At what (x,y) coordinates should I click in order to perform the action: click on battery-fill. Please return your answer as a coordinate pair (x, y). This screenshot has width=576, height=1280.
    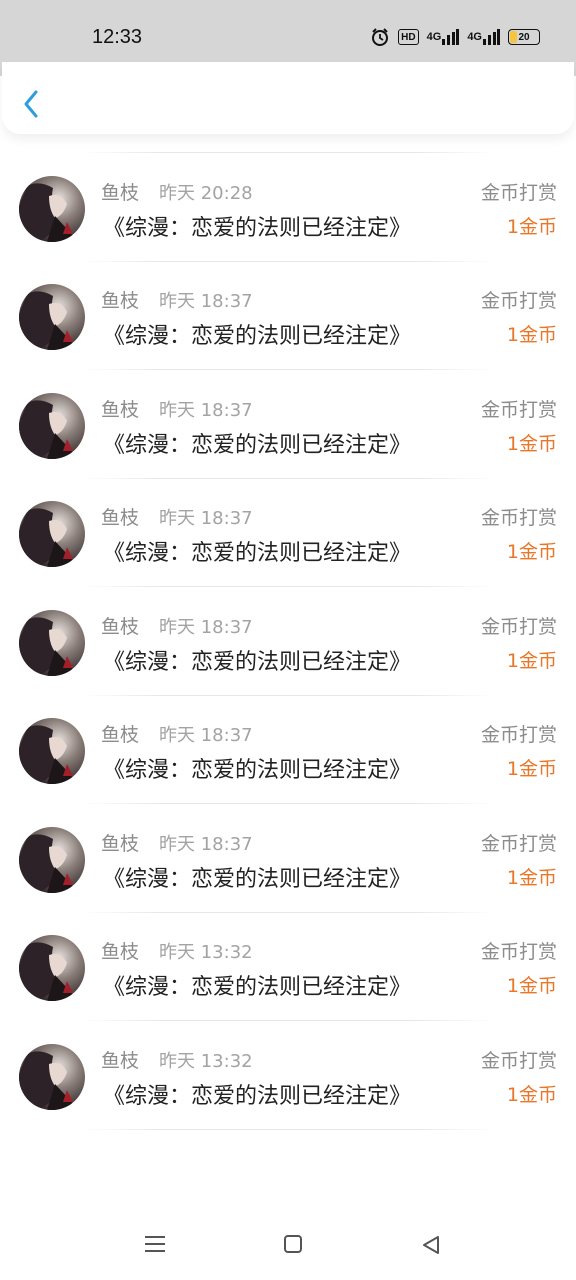
    Looking at the image, I should click on (513, 37).